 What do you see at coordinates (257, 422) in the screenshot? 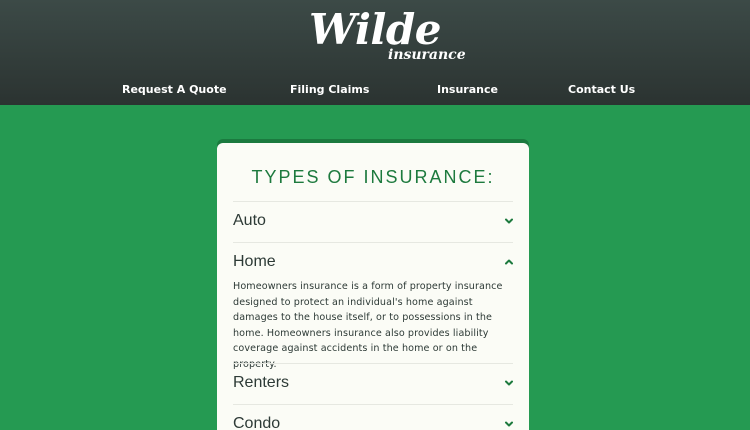
I see `accordion-label: Condo` at bounding box center [257, 422].